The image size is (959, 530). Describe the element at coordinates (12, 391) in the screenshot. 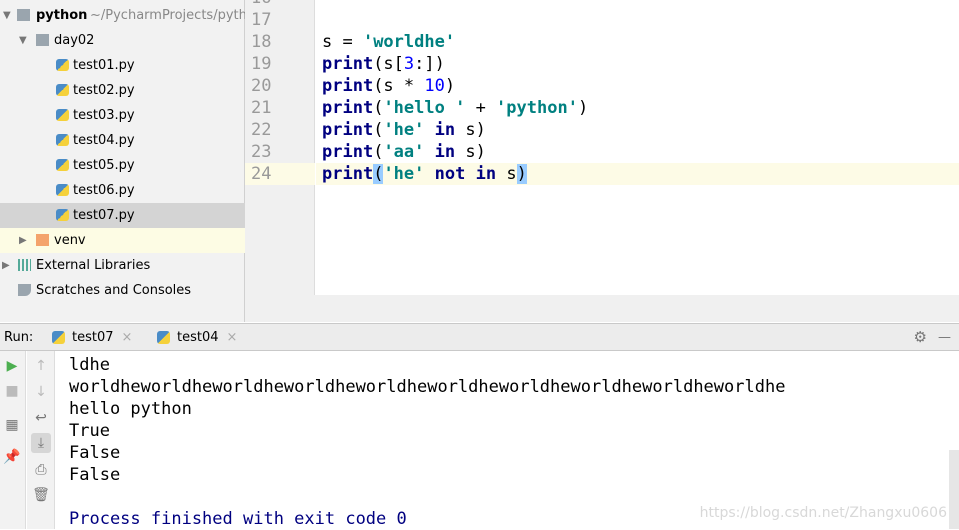

I see `stop-icon: ■` at that location.